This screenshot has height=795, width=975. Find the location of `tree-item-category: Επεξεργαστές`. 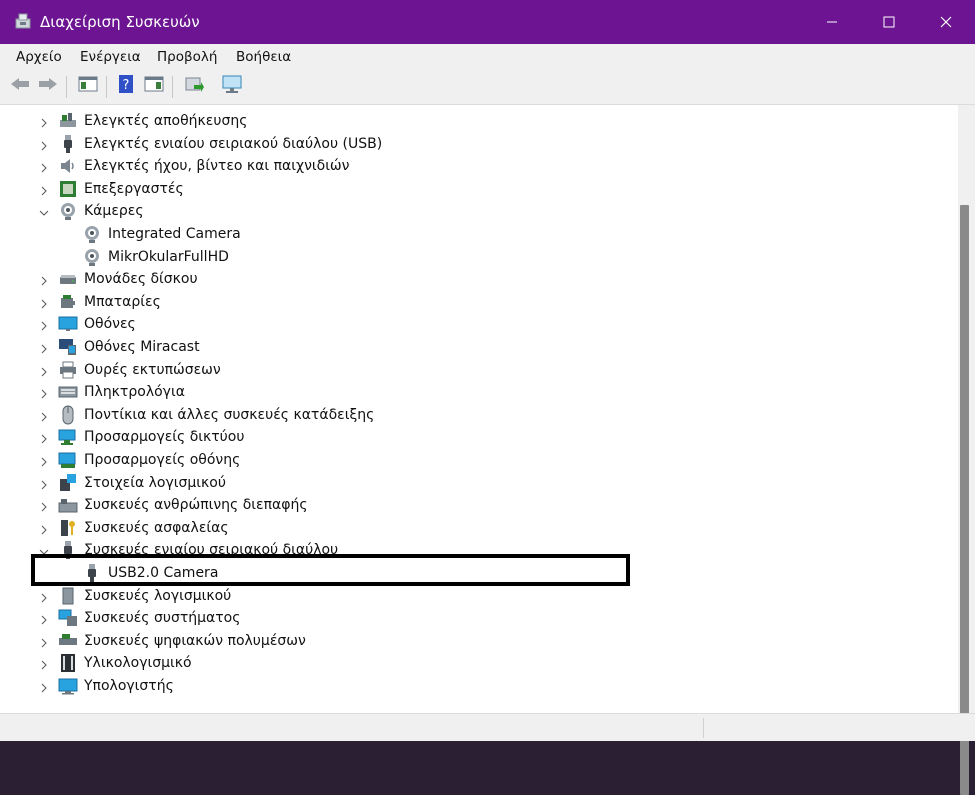

tree-item-category: Επεξεργαστές is located at coordinates (470, 189).